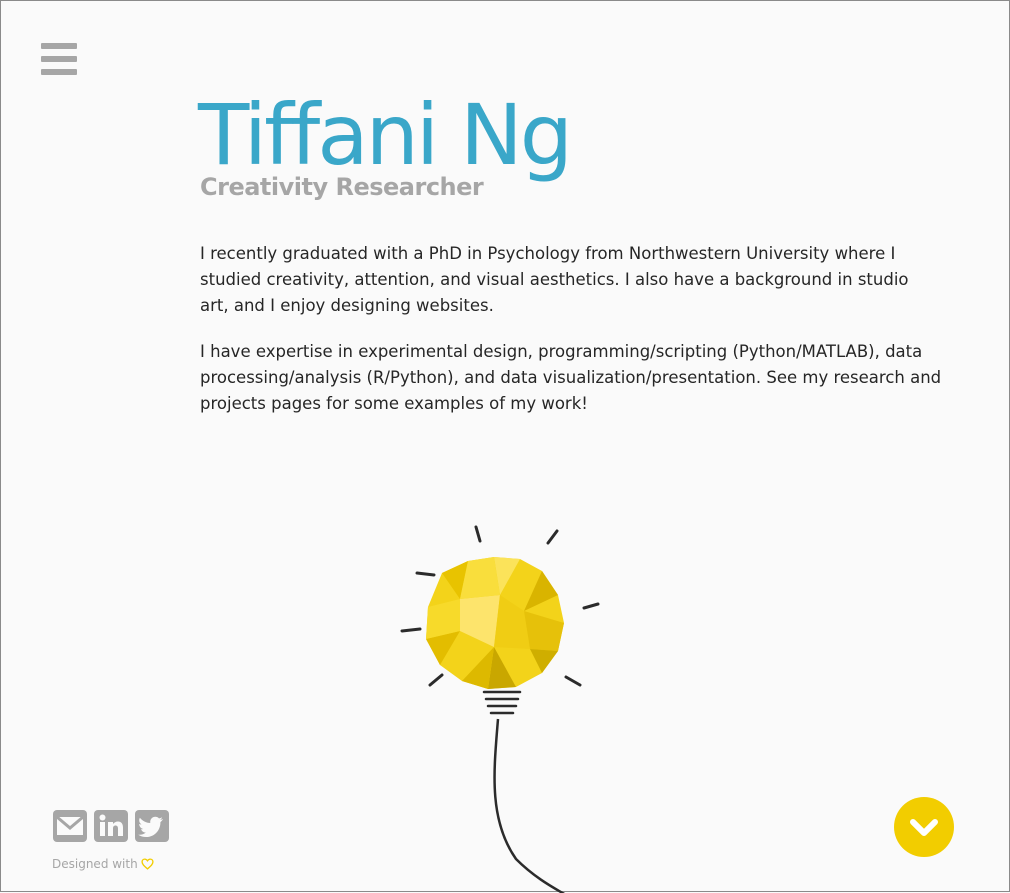  I want to click on heart-icon, so click(147, 864).